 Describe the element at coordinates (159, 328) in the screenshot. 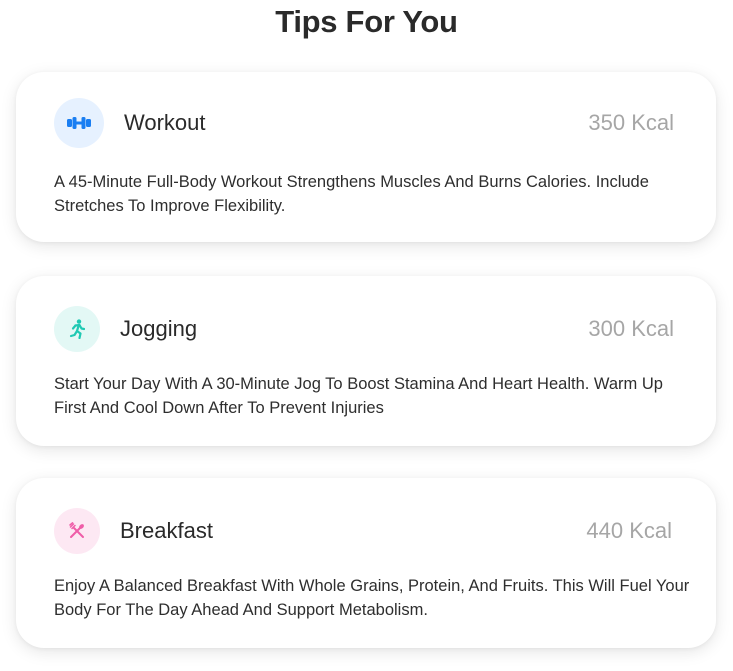

I see `tip-title: Jogging` at that location.